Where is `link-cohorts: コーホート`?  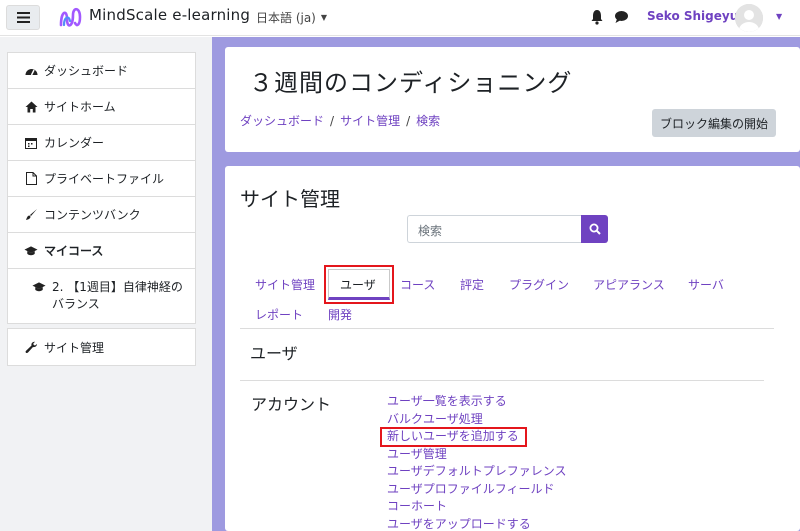 link-cohorts: コーホート is located at coordinates (477, 507).